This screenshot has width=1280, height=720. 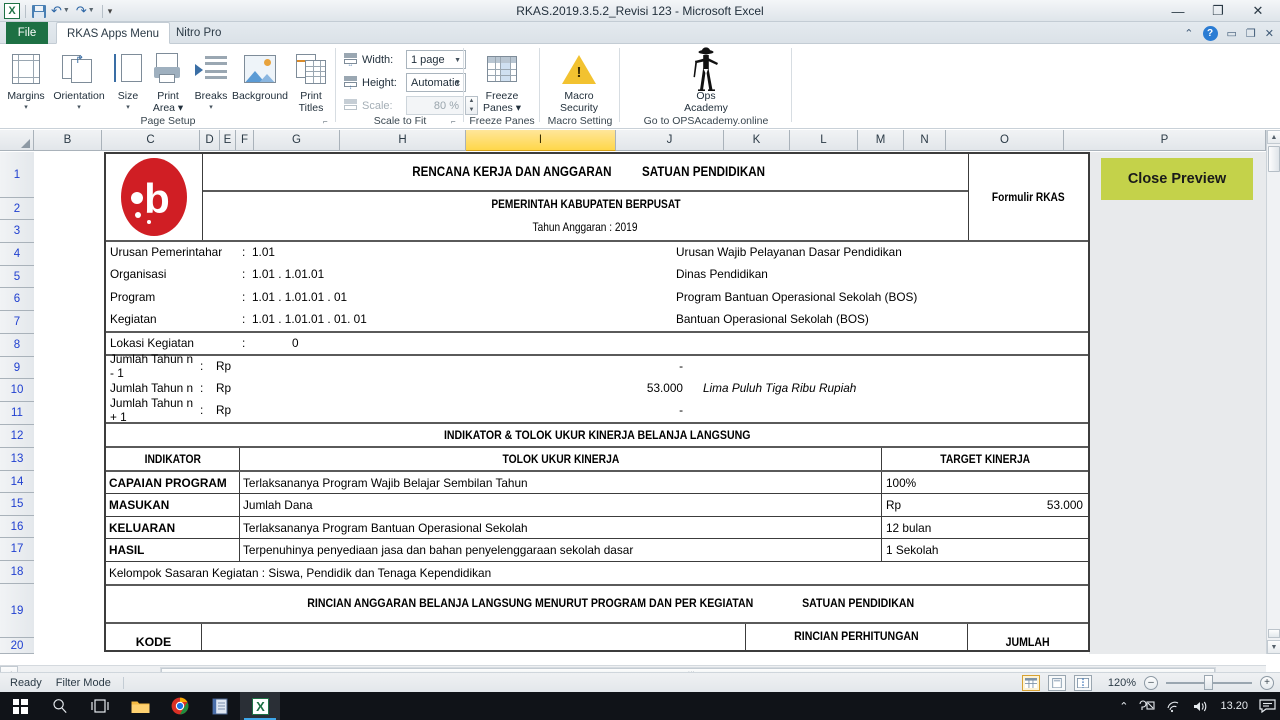 I want to click on column-header-H: H, so click(x=403, y=140).